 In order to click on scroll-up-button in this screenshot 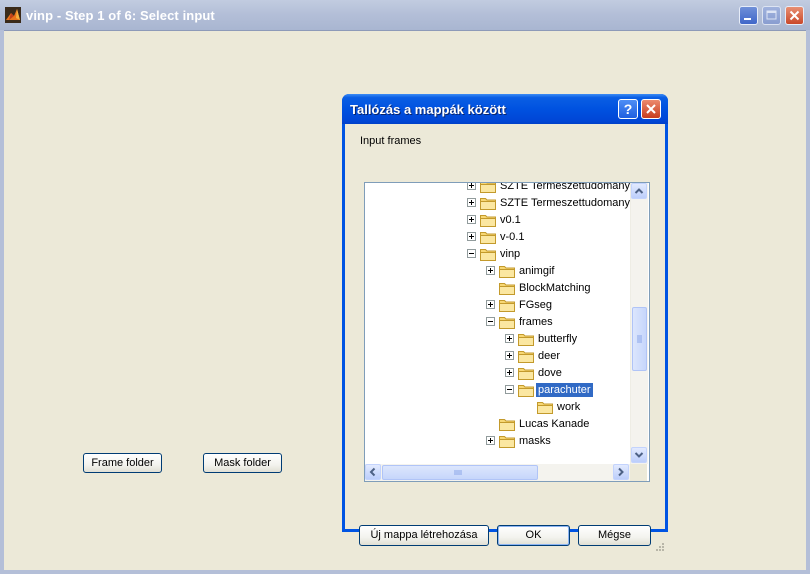, I will do `click(639, 191)`.